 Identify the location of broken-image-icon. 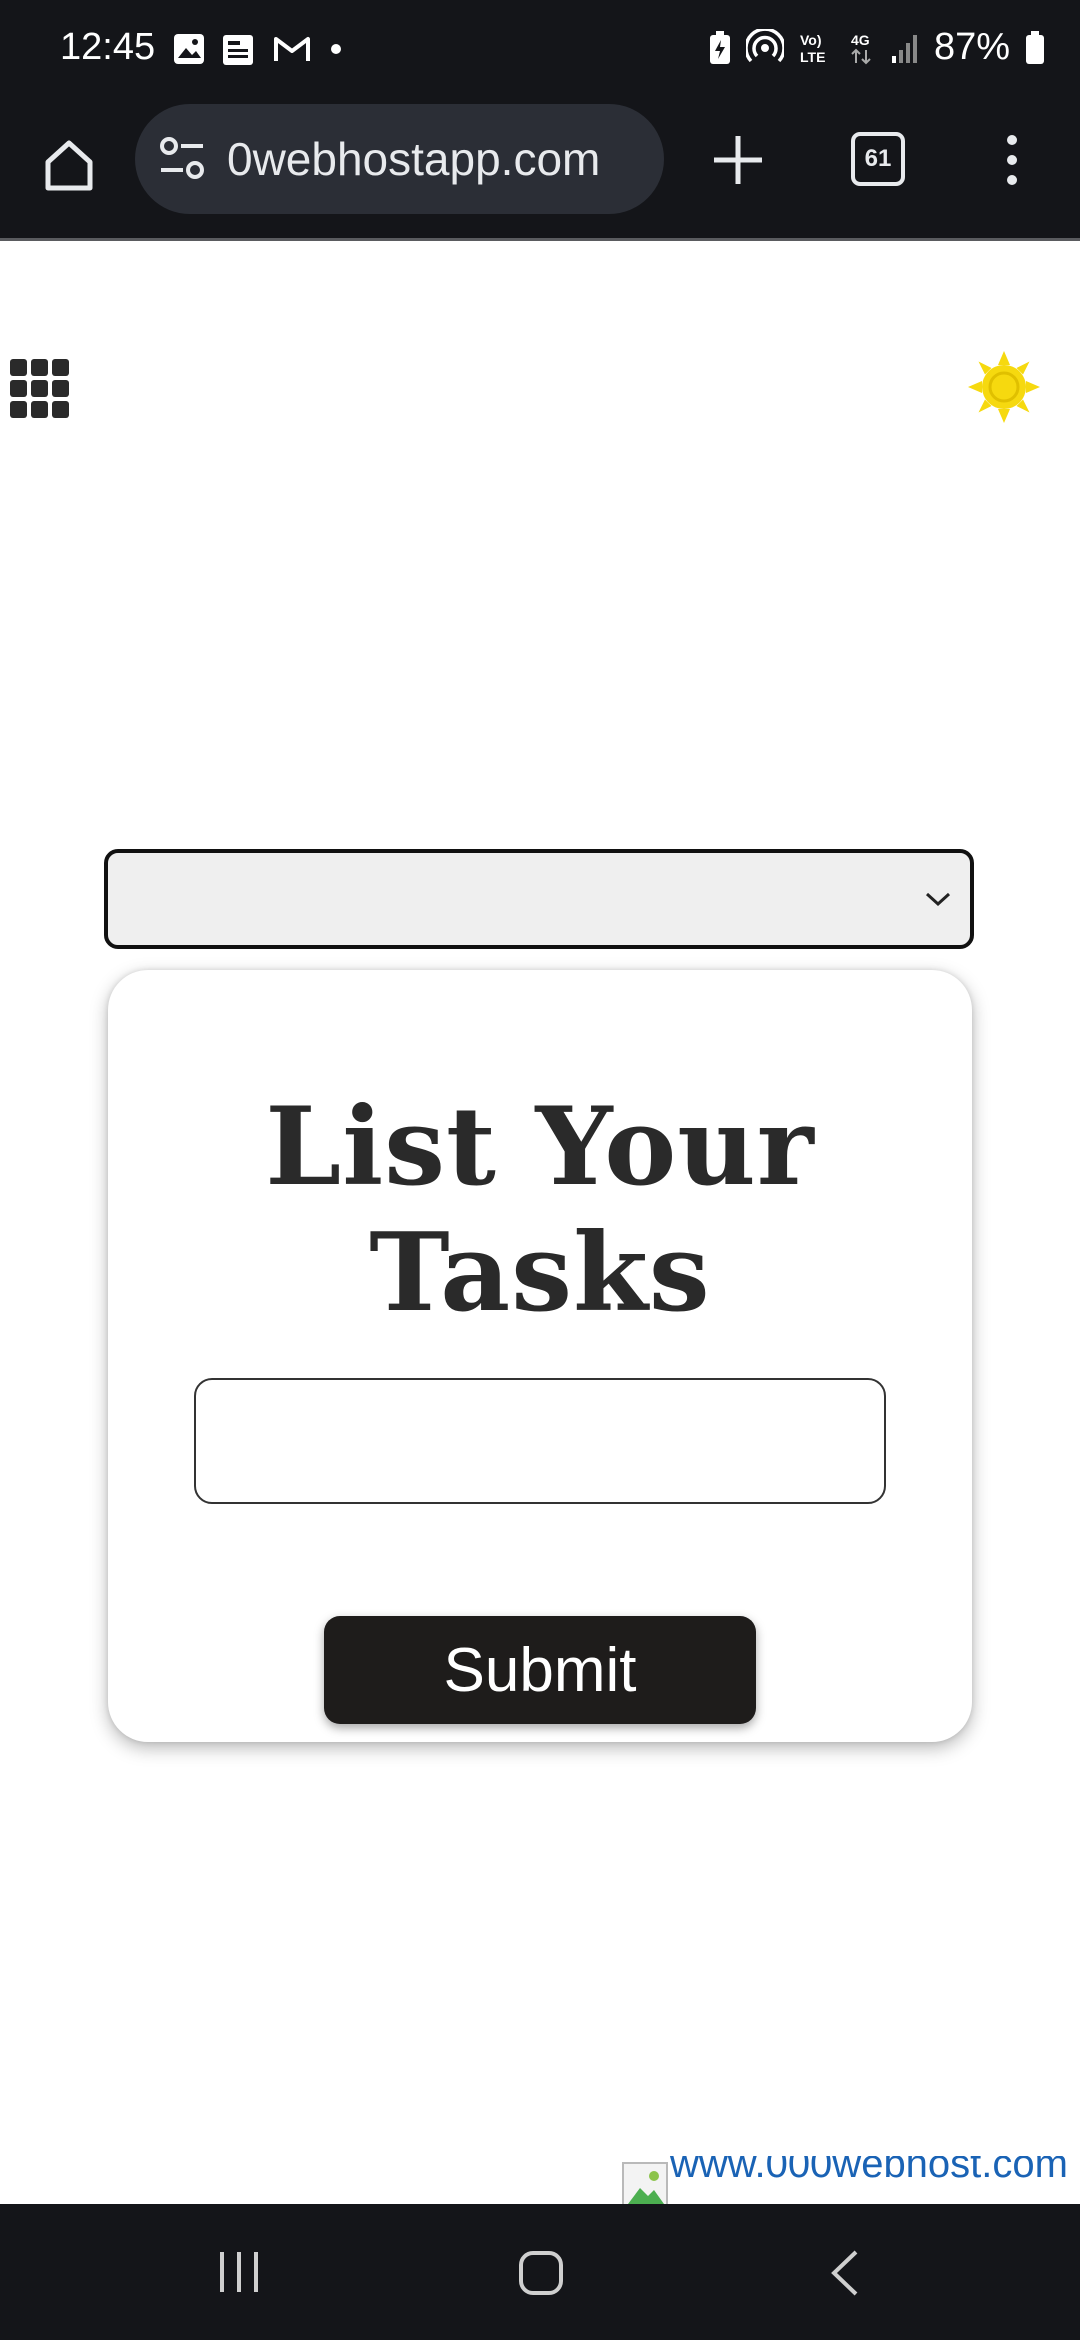
(645, 2183).